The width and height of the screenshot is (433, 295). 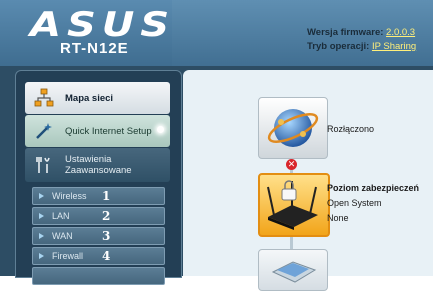 I want to click on model-name: RT-N12E, so click(x=94, y=48).